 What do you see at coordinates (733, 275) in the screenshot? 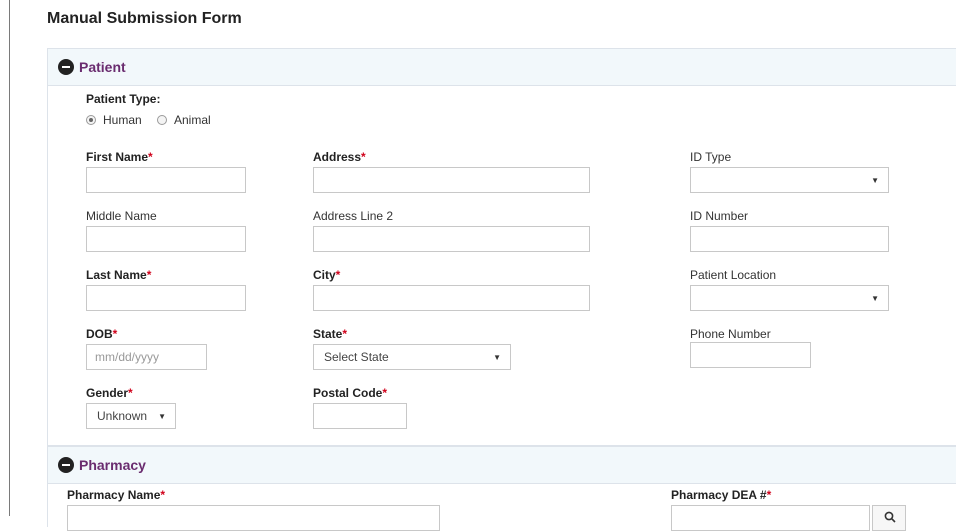
I see `patient-location-label: Patient Location` at bounding box center [733, 275].